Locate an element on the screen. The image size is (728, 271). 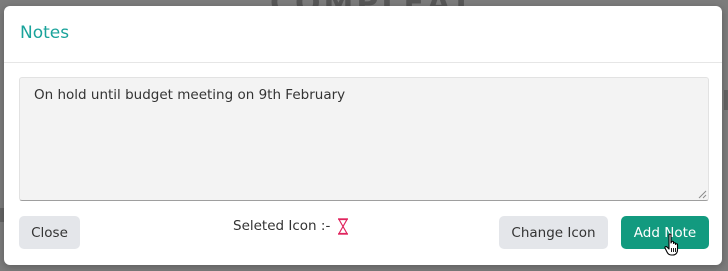
resize-grip-icon is located at coordinates (702, 194).